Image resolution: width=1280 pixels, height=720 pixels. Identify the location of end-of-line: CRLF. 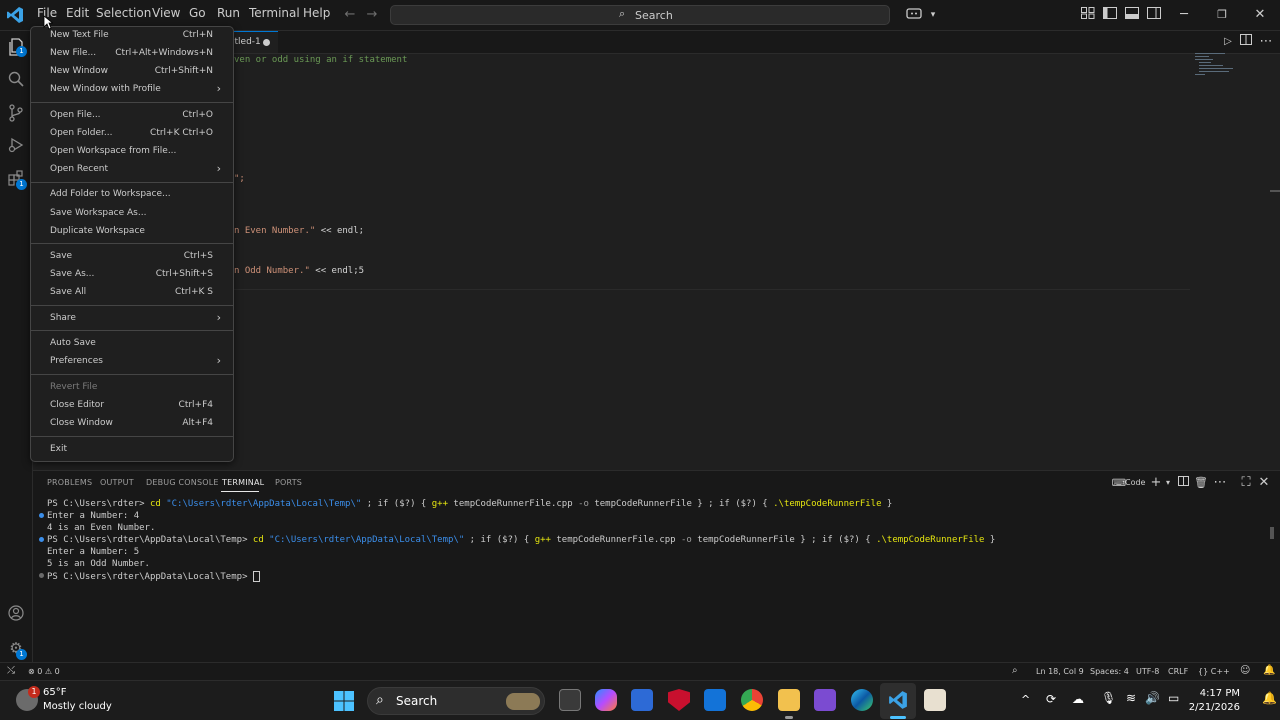
(1178, 671).